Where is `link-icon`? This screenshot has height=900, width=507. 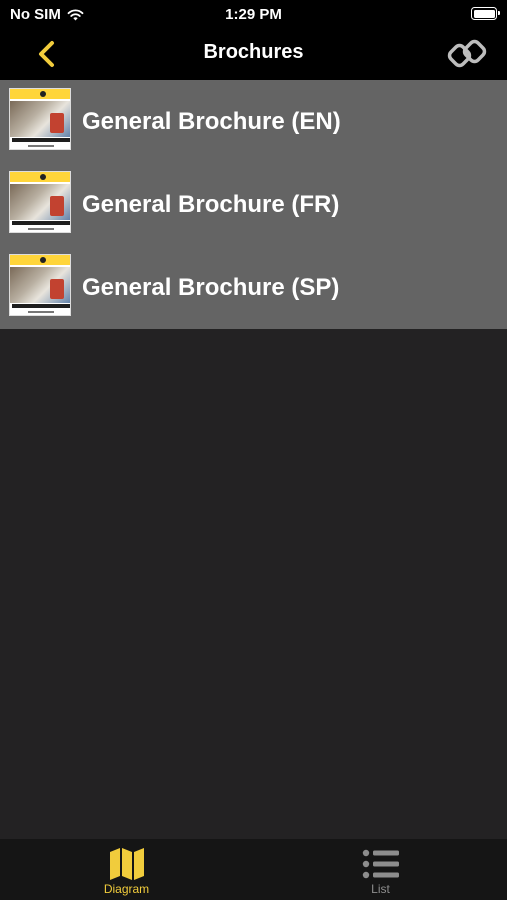 link-icon is located at coordinates (467, 53).